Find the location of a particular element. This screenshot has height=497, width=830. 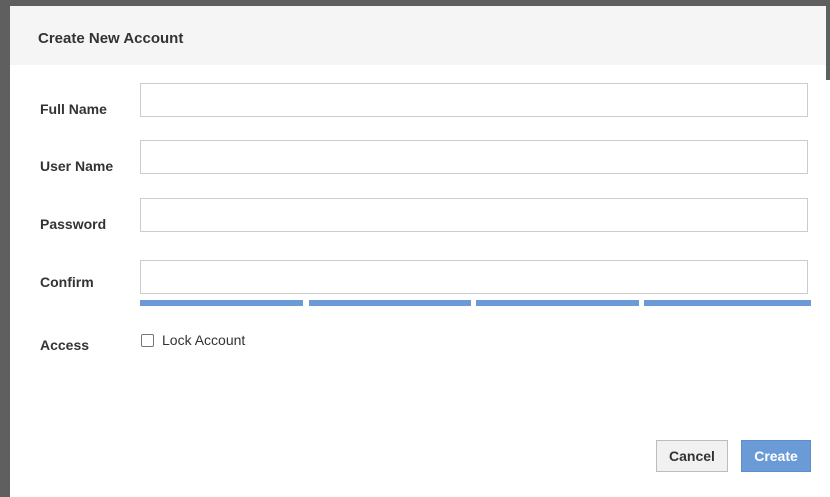

lock-account-option: Lock Account is located at coordinates (192, 340).